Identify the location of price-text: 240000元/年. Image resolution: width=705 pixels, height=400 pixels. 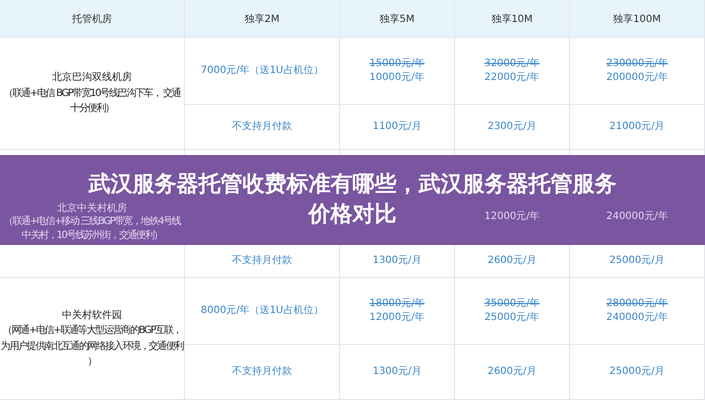
(637, 217).